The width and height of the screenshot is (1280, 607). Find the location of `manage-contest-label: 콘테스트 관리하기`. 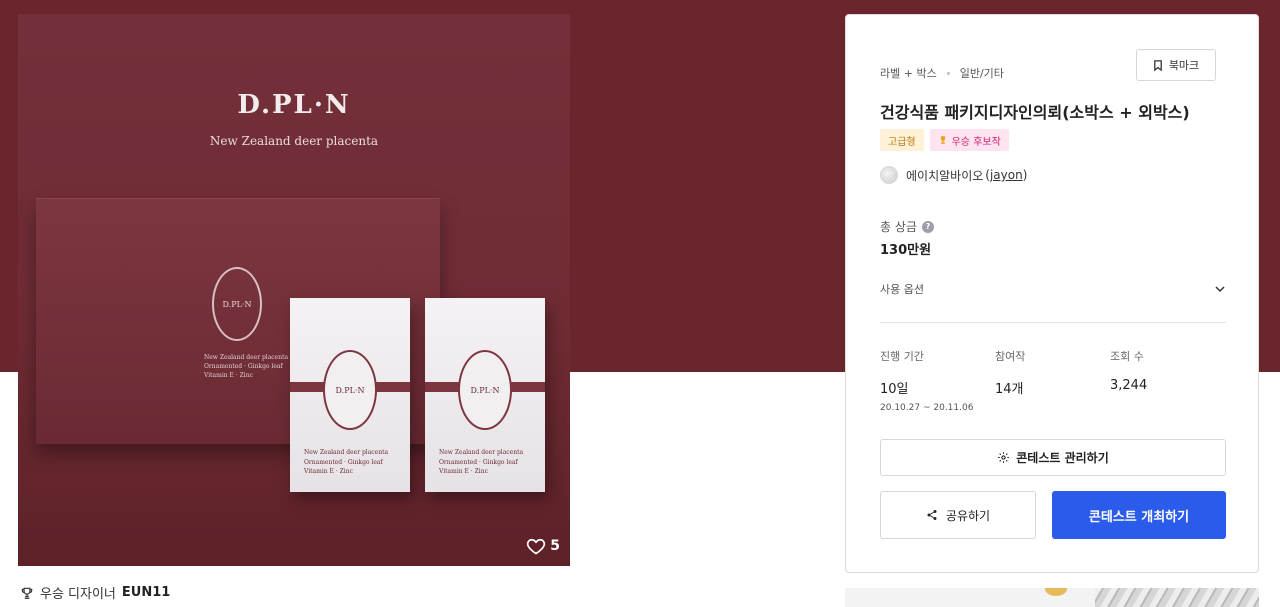

manage-contest-label: 콘테스트 관리하기 is located at coordinates (1062, 458).